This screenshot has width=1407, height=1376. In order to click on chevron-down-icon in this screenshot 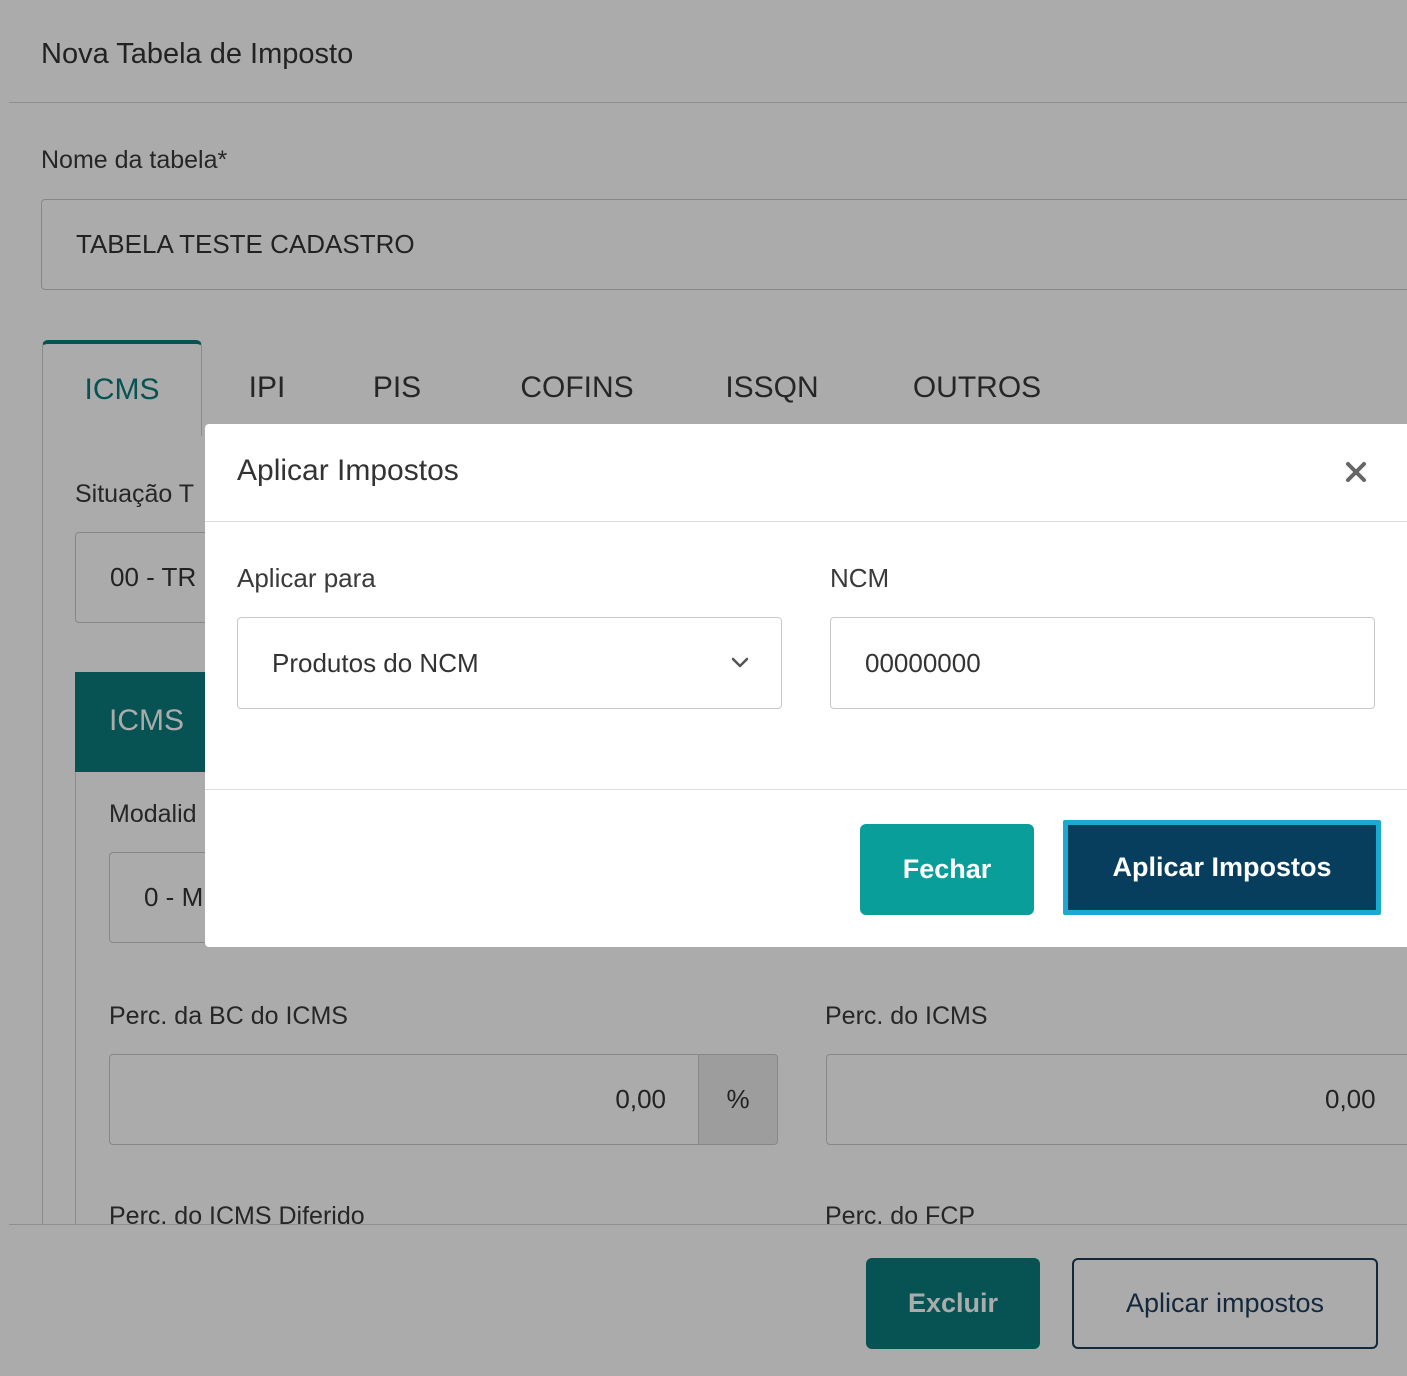, I will do `click(740, 662)`.